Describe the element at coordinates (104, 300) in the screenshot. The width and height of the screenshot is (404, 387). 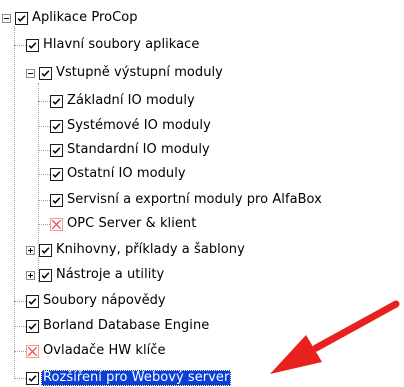
I see `tree-item-label: Soubory nápovědy` at that location.